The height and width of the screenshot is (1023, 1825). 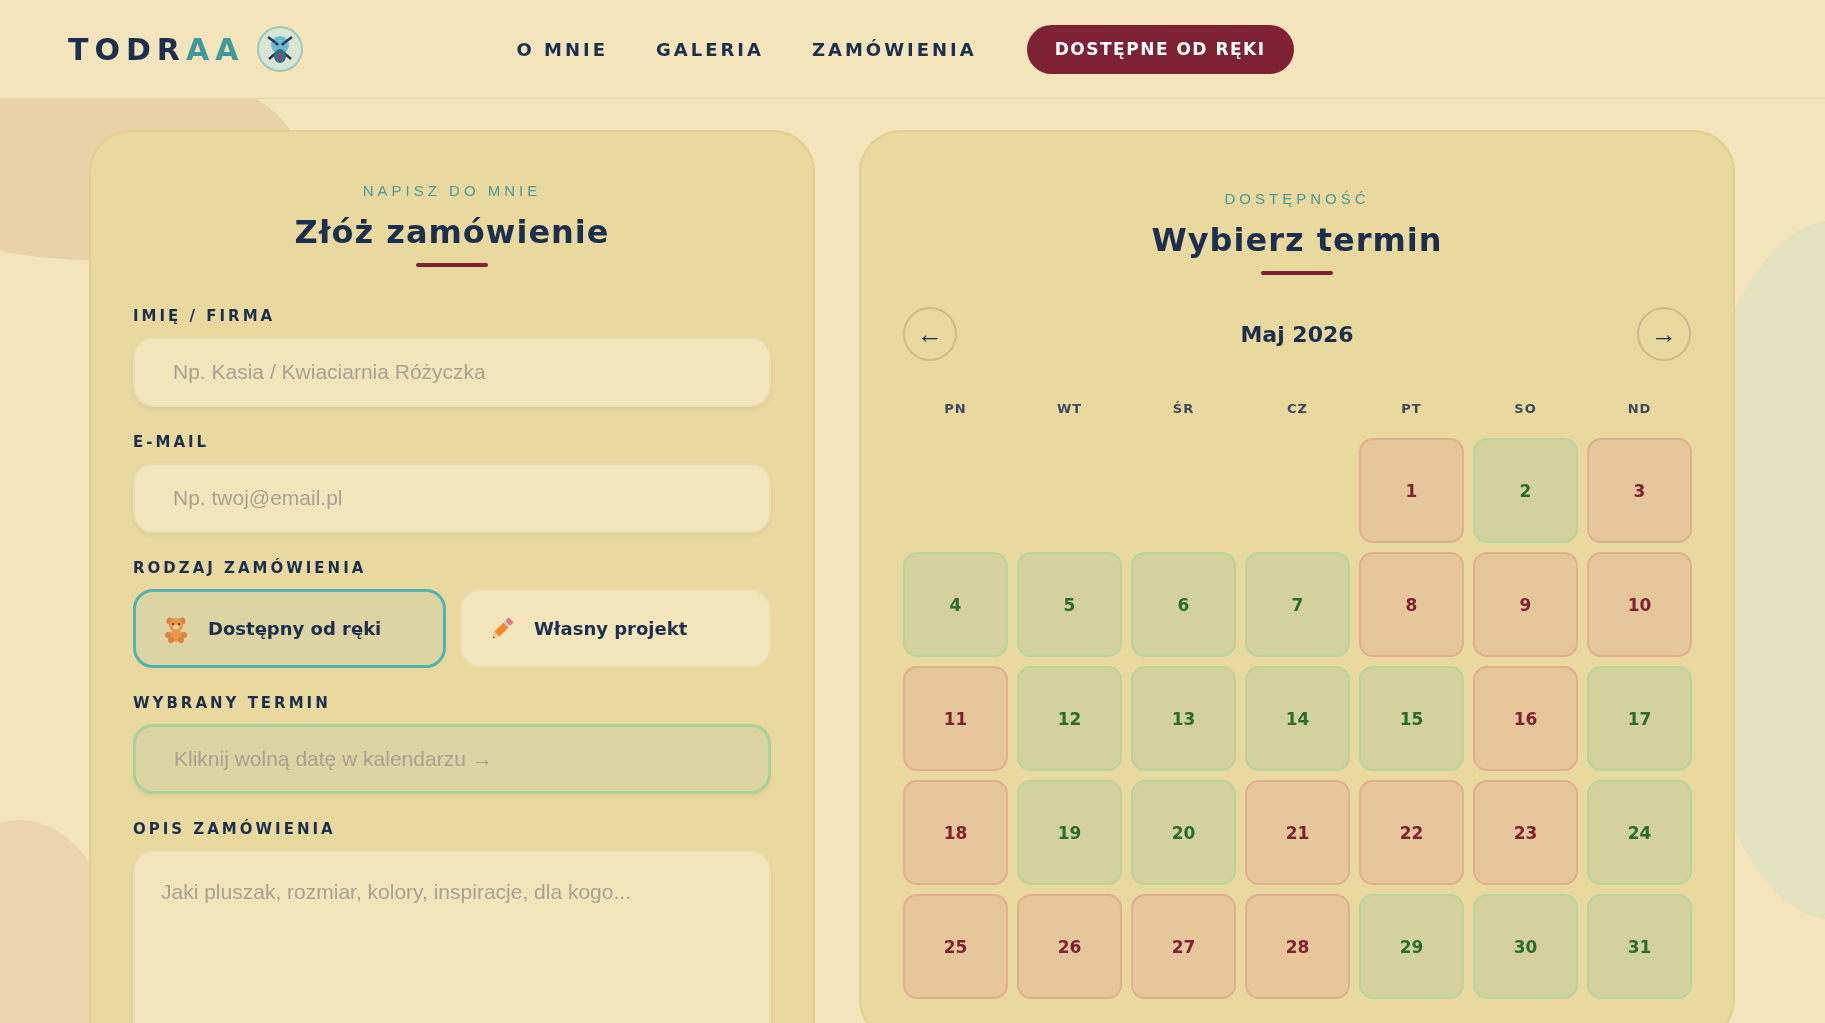 What do you see at coordinates (232, 703) in the screenshot?
I see `field-label: WYBRANY TERMIN` at bounding box center [232, 703].